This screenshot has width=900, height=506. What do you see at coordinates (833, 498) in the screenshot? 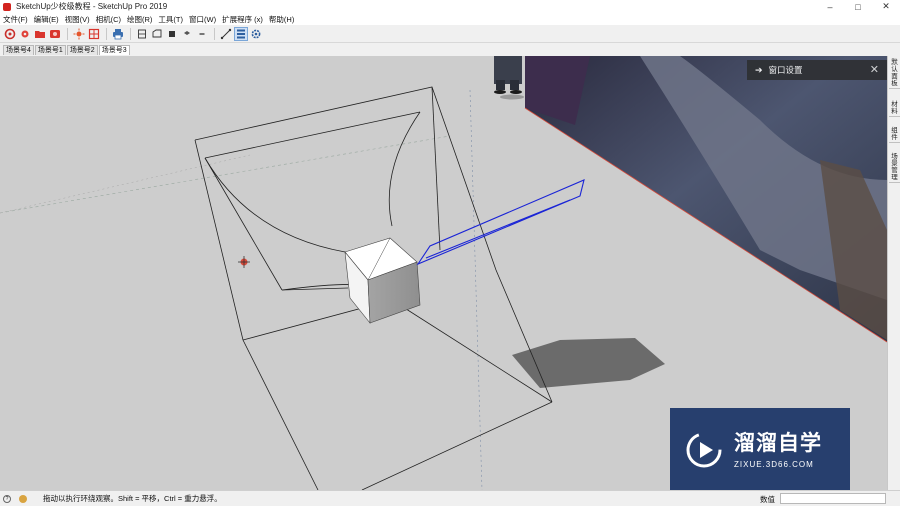
I see `measurements-input` at bounding box center [833, 498].